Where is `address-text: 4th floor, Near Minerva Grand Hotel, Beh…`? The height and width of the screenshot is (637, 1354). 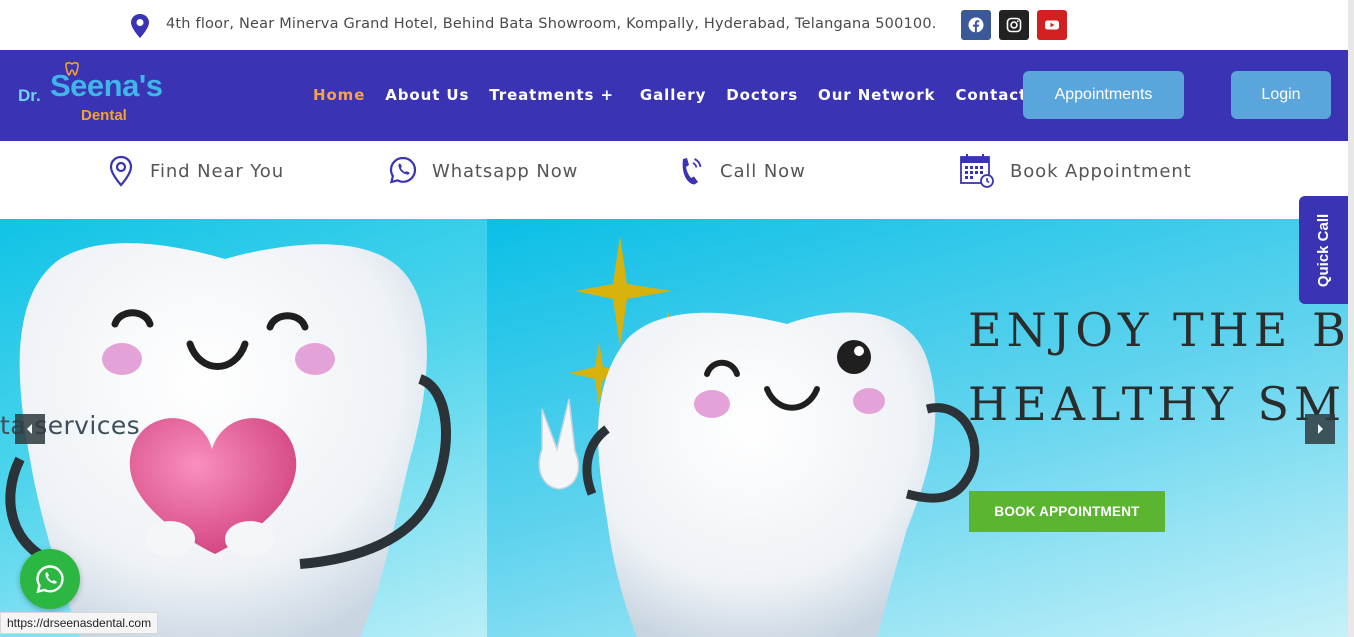 address-text: 4th floor, Near Minerva Grand Hotel, Beh… is located at coordinates (551, 24).